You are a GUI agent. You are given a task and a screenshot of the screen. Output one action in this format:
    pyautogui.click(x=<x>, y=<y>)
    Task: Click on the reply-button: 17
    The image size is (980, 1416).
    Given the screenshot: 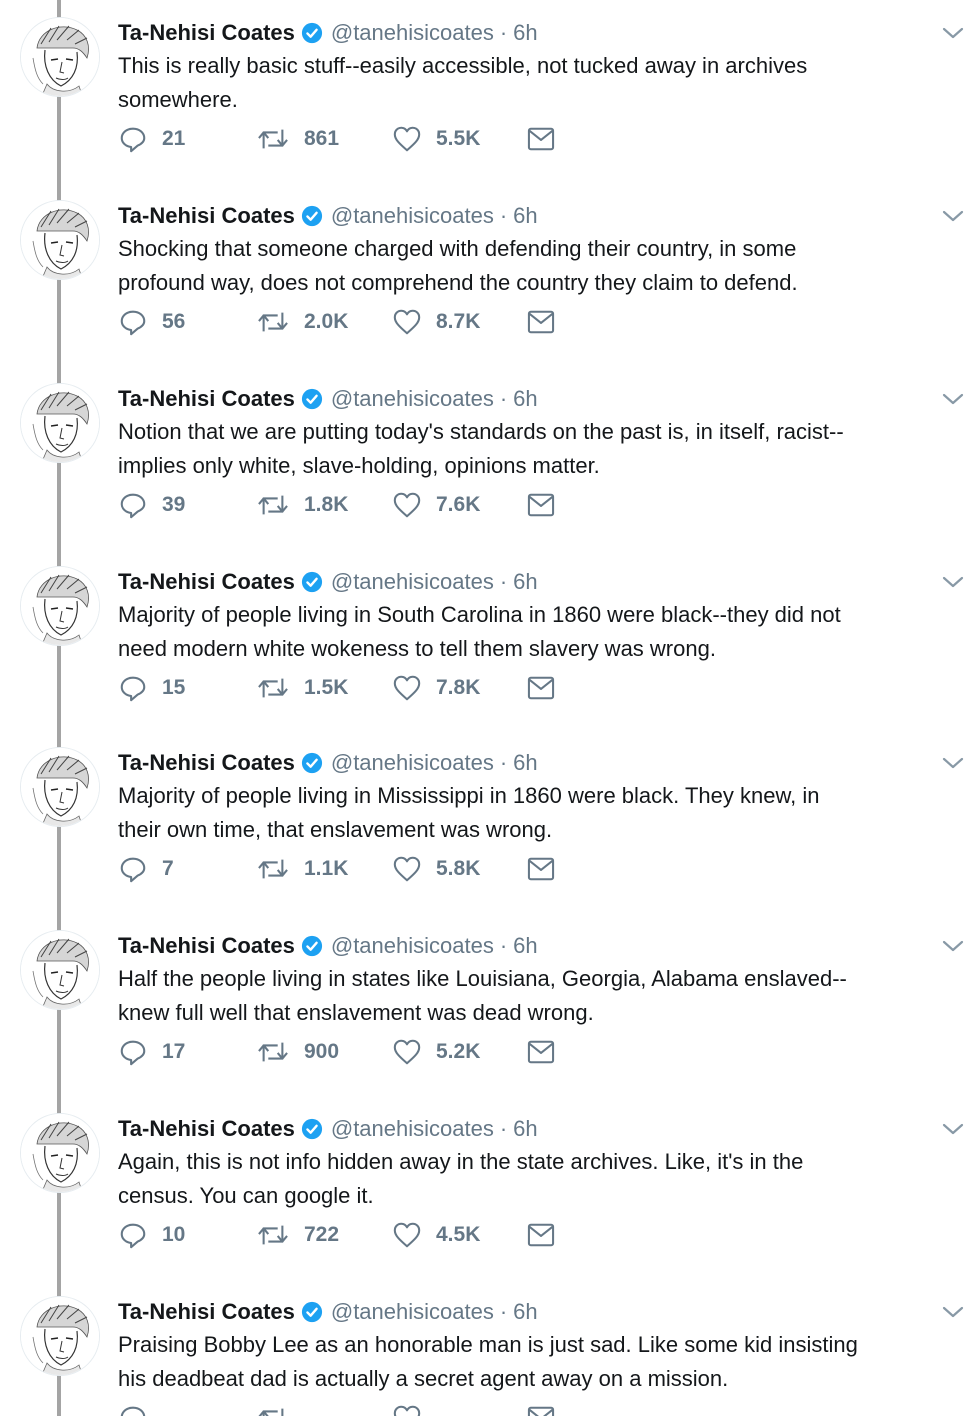 What is the action you would take?
    pyautogui.click(x=151, y=1052)
    